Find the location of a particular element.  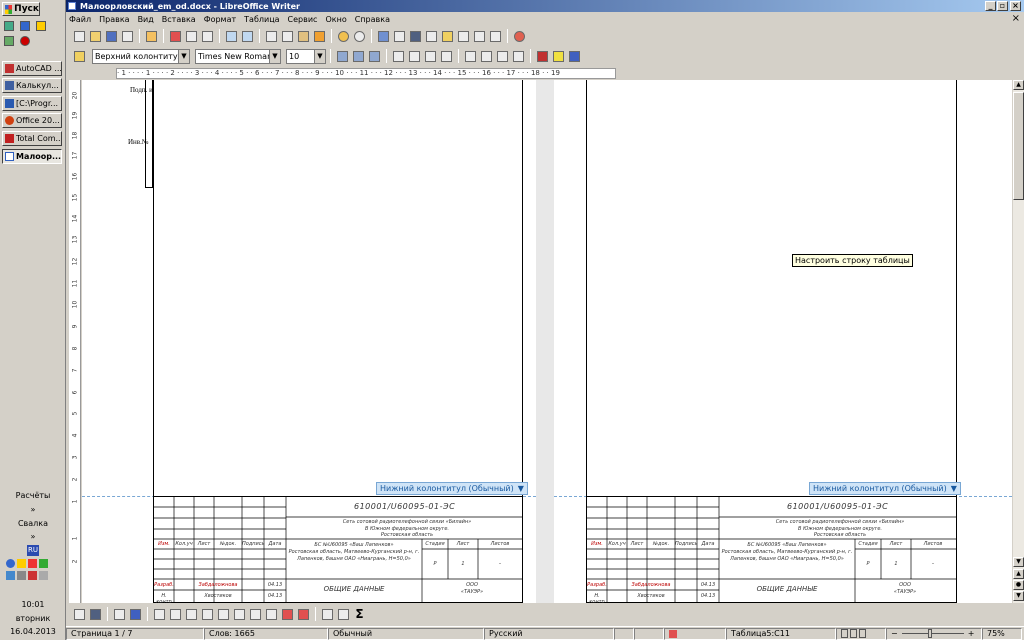

link-svalka: Свалка is located at coordinates (33, 523).